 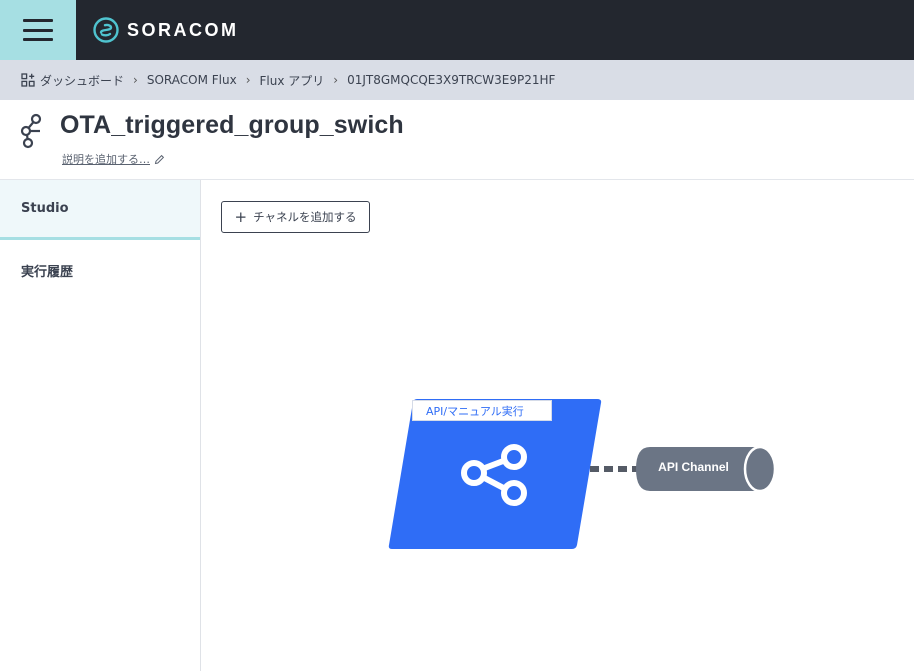 I want to click on sidebar-item-execution-history: 実行履歴, so click(x=100, y=270).